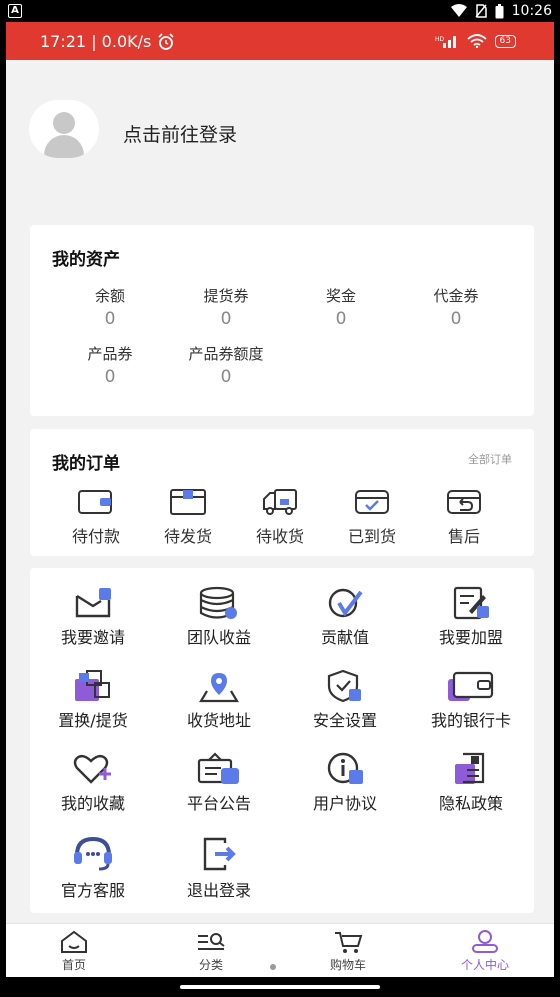  I want to click on asset-balance: 余额 0, so click(110, 307).